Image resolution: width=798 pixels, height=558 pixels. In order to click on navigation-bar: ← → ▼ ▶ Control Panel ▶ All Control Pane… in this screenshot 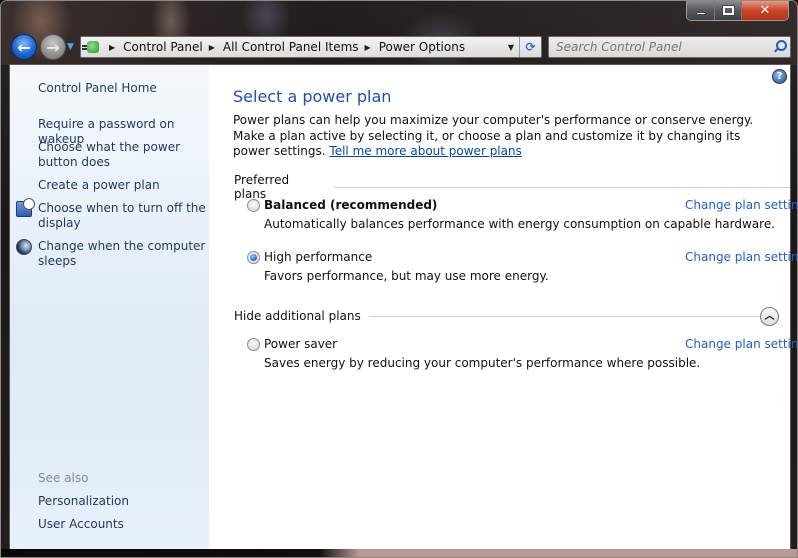, I will do `click(399, 46)`.